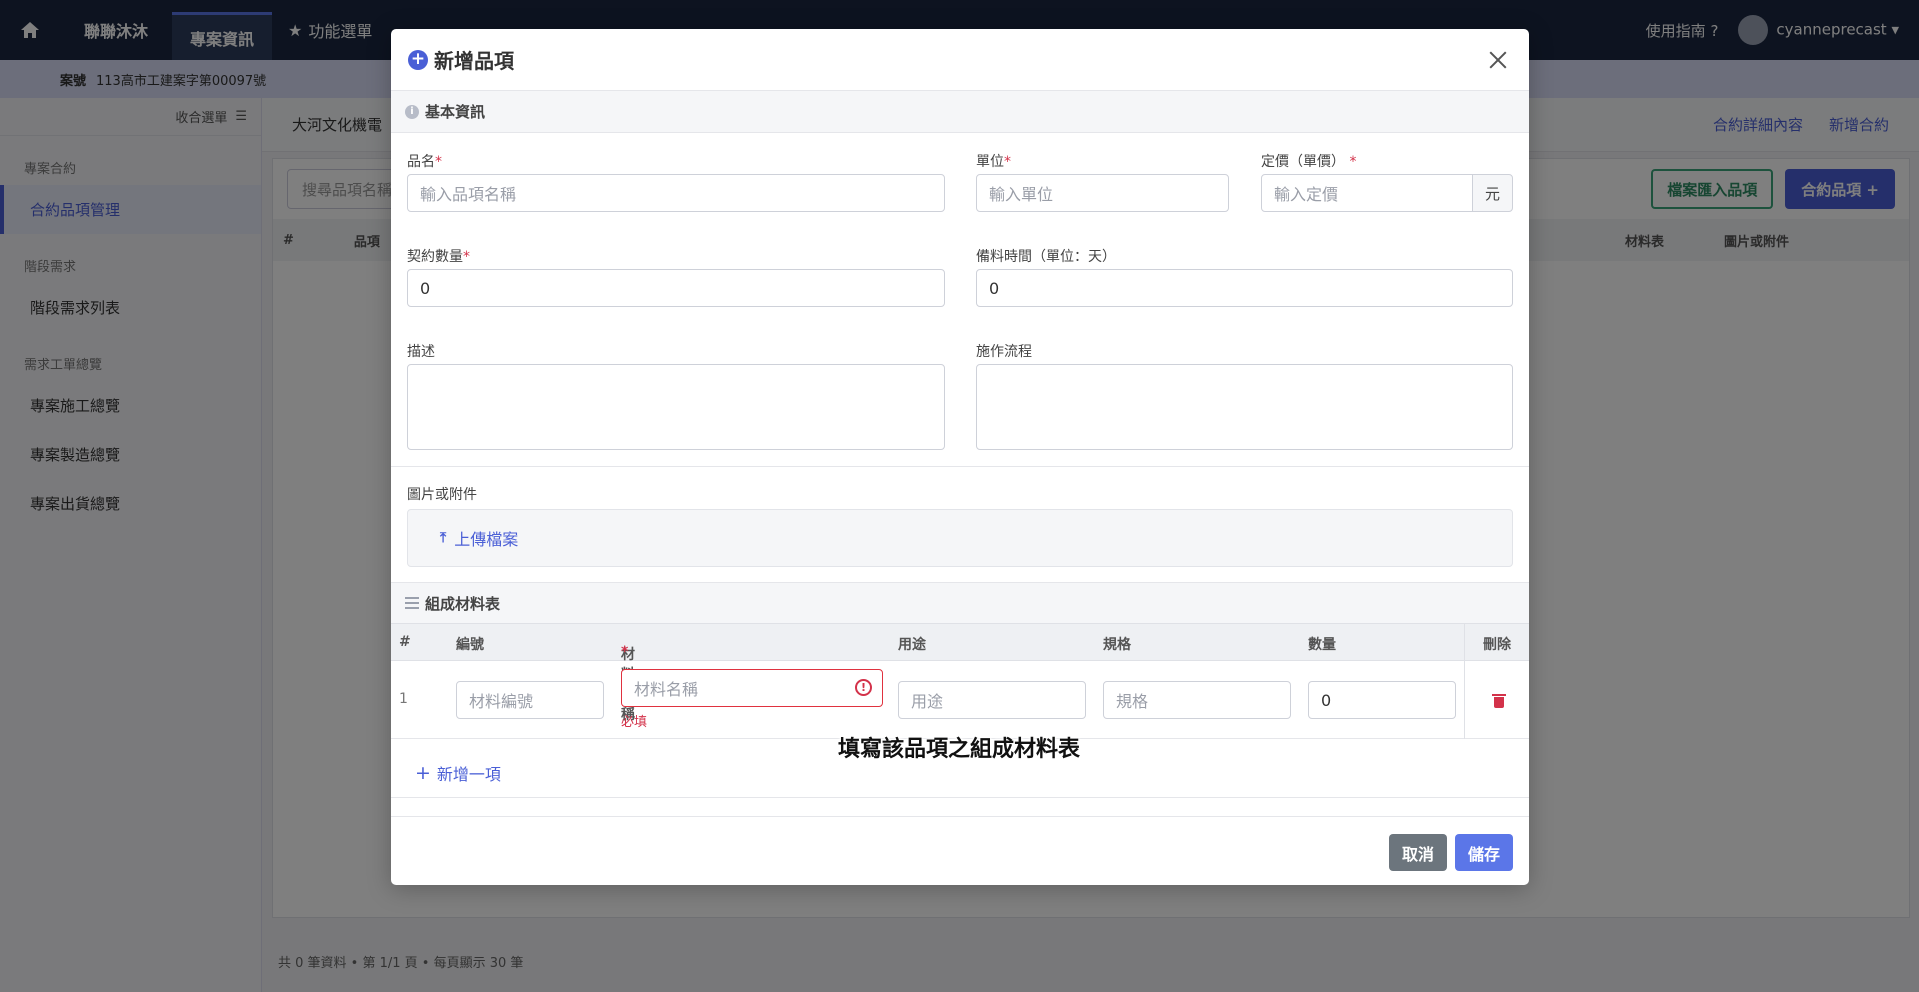 This screenshot has height=992, width=1919. I want to click on materials-section: 組成材料表, so click(960, 603).